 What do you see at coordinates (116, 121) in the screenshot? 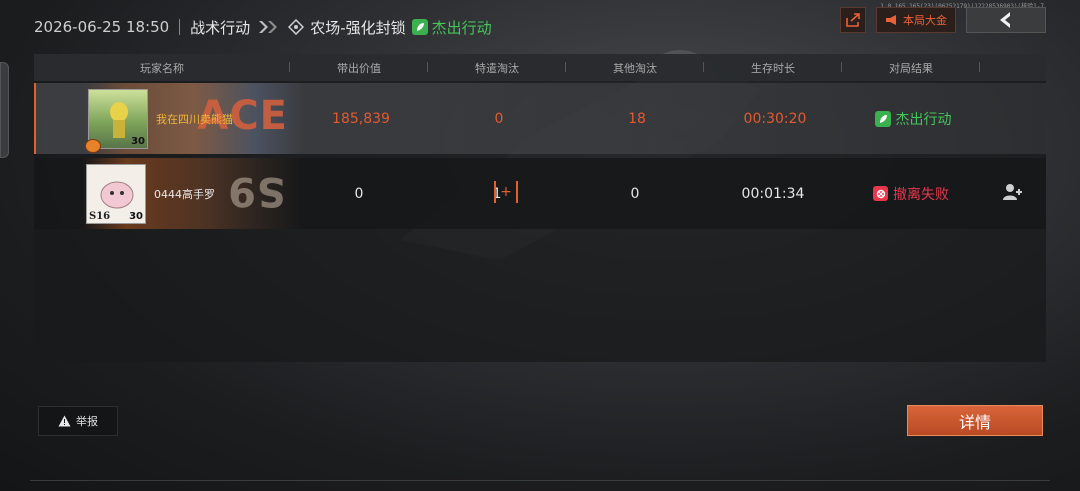
I see `avatar: 30` at bounding box center [116, 121].